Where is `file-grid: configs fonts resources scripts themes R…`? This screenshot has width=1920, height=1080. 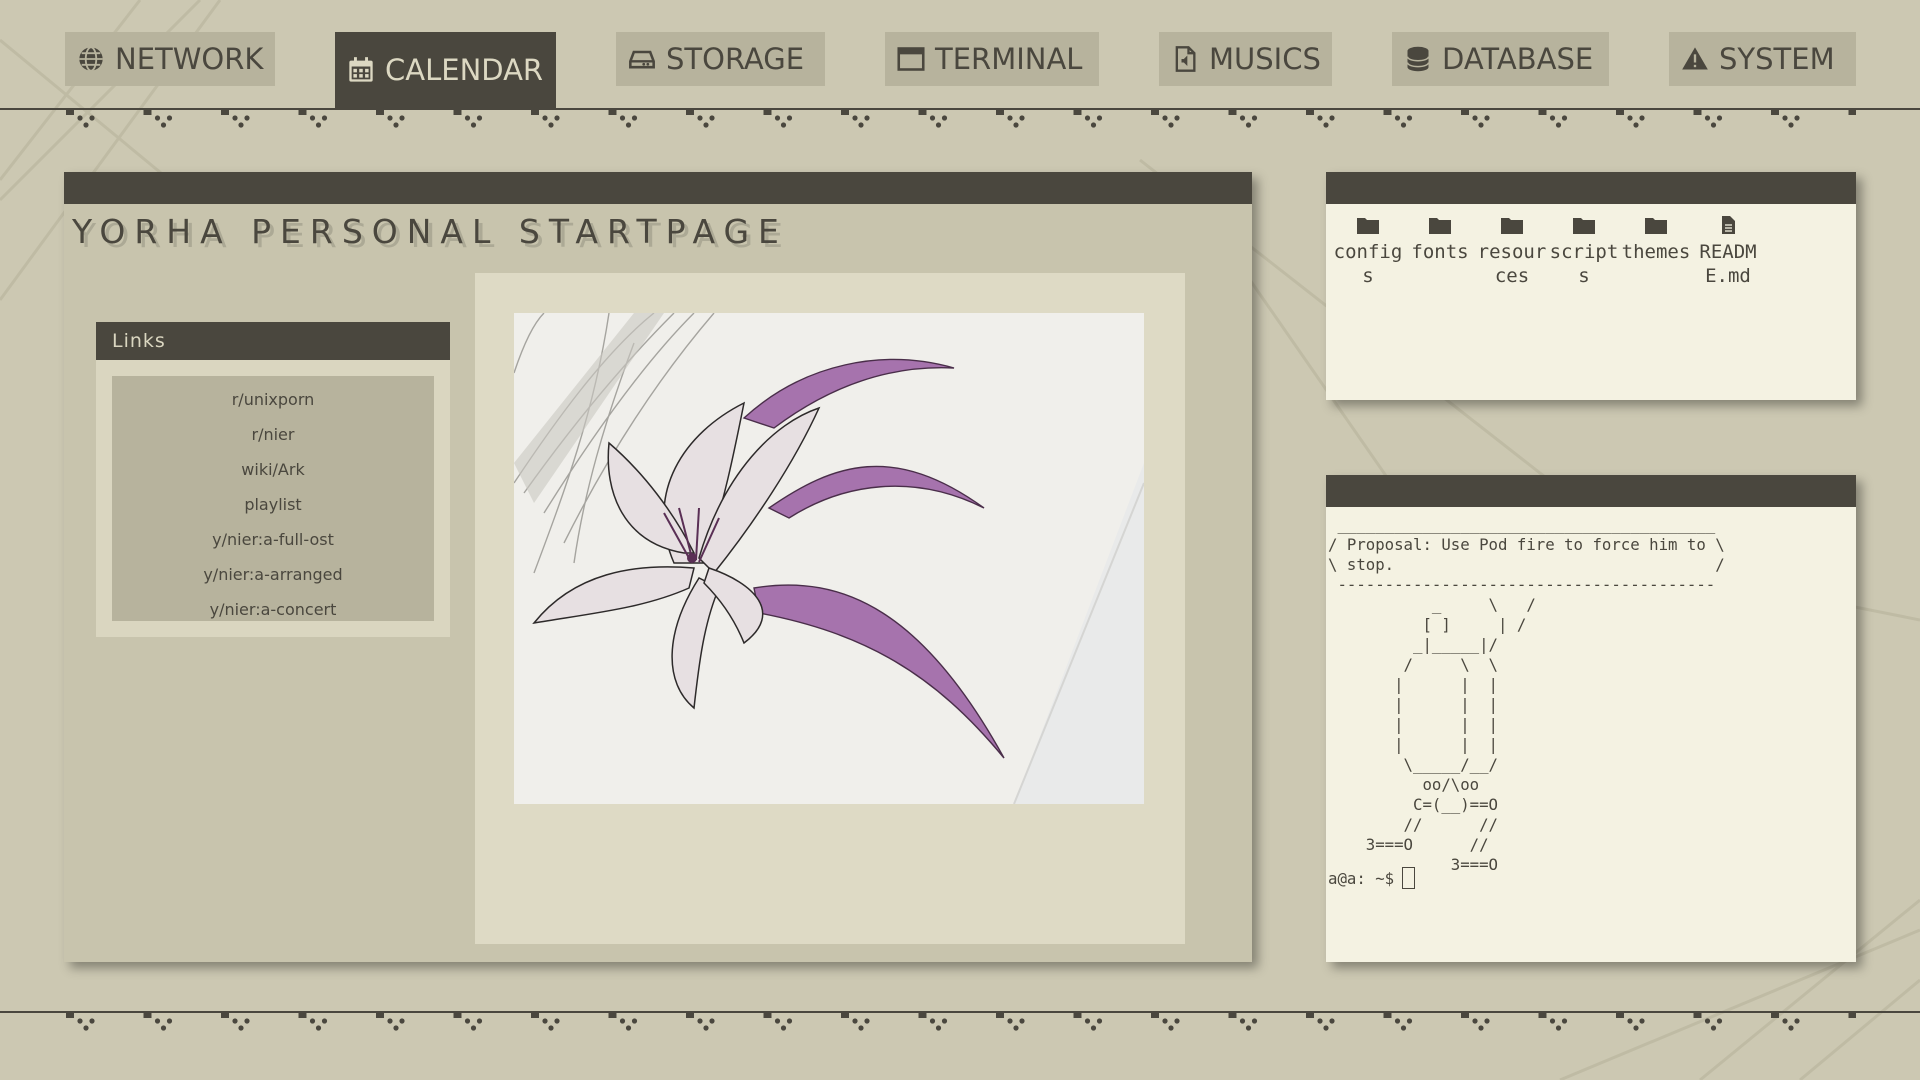 file-grid: configs fonts resources scripts themes R… is located at coordinates (1548, 252).